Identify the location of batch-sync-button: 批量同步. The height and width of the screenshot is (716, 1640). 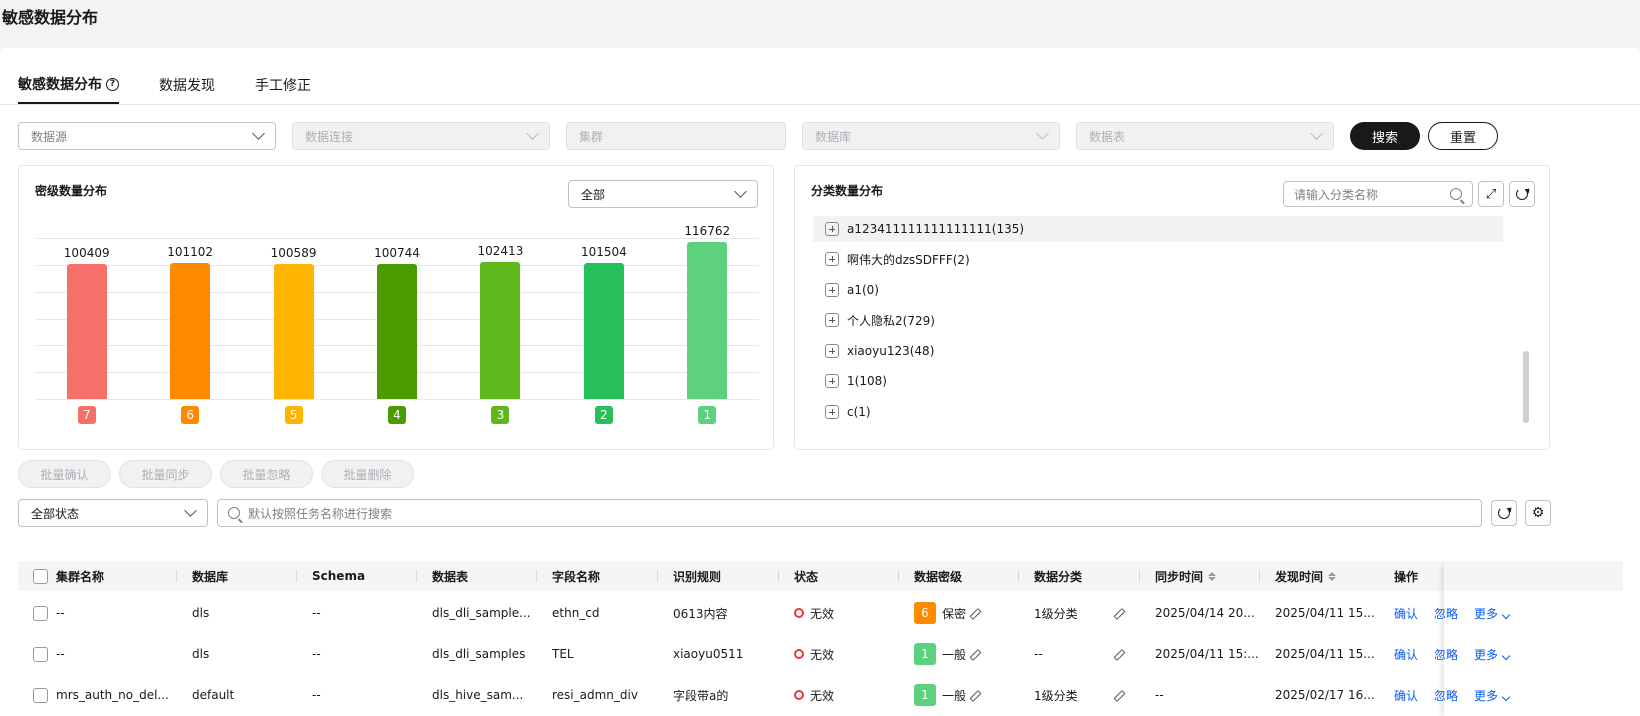
(165, 474).